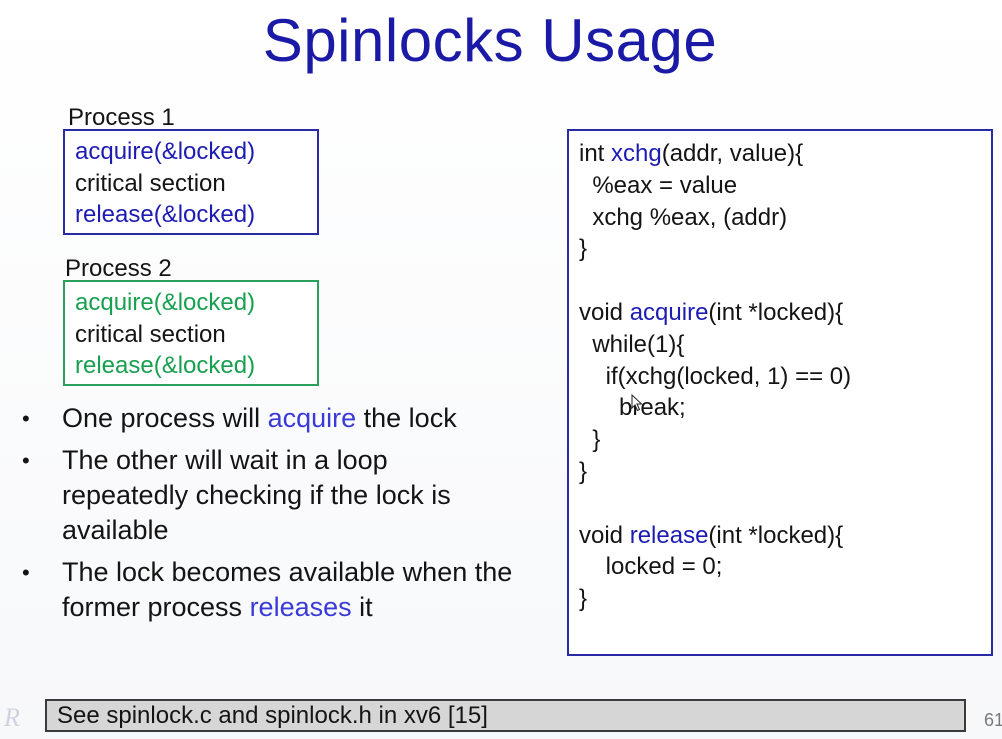 The width and height of the screenshot is (1002, 739). I want to click on code-line: void acquire(int *locked){, so click(711, 312).